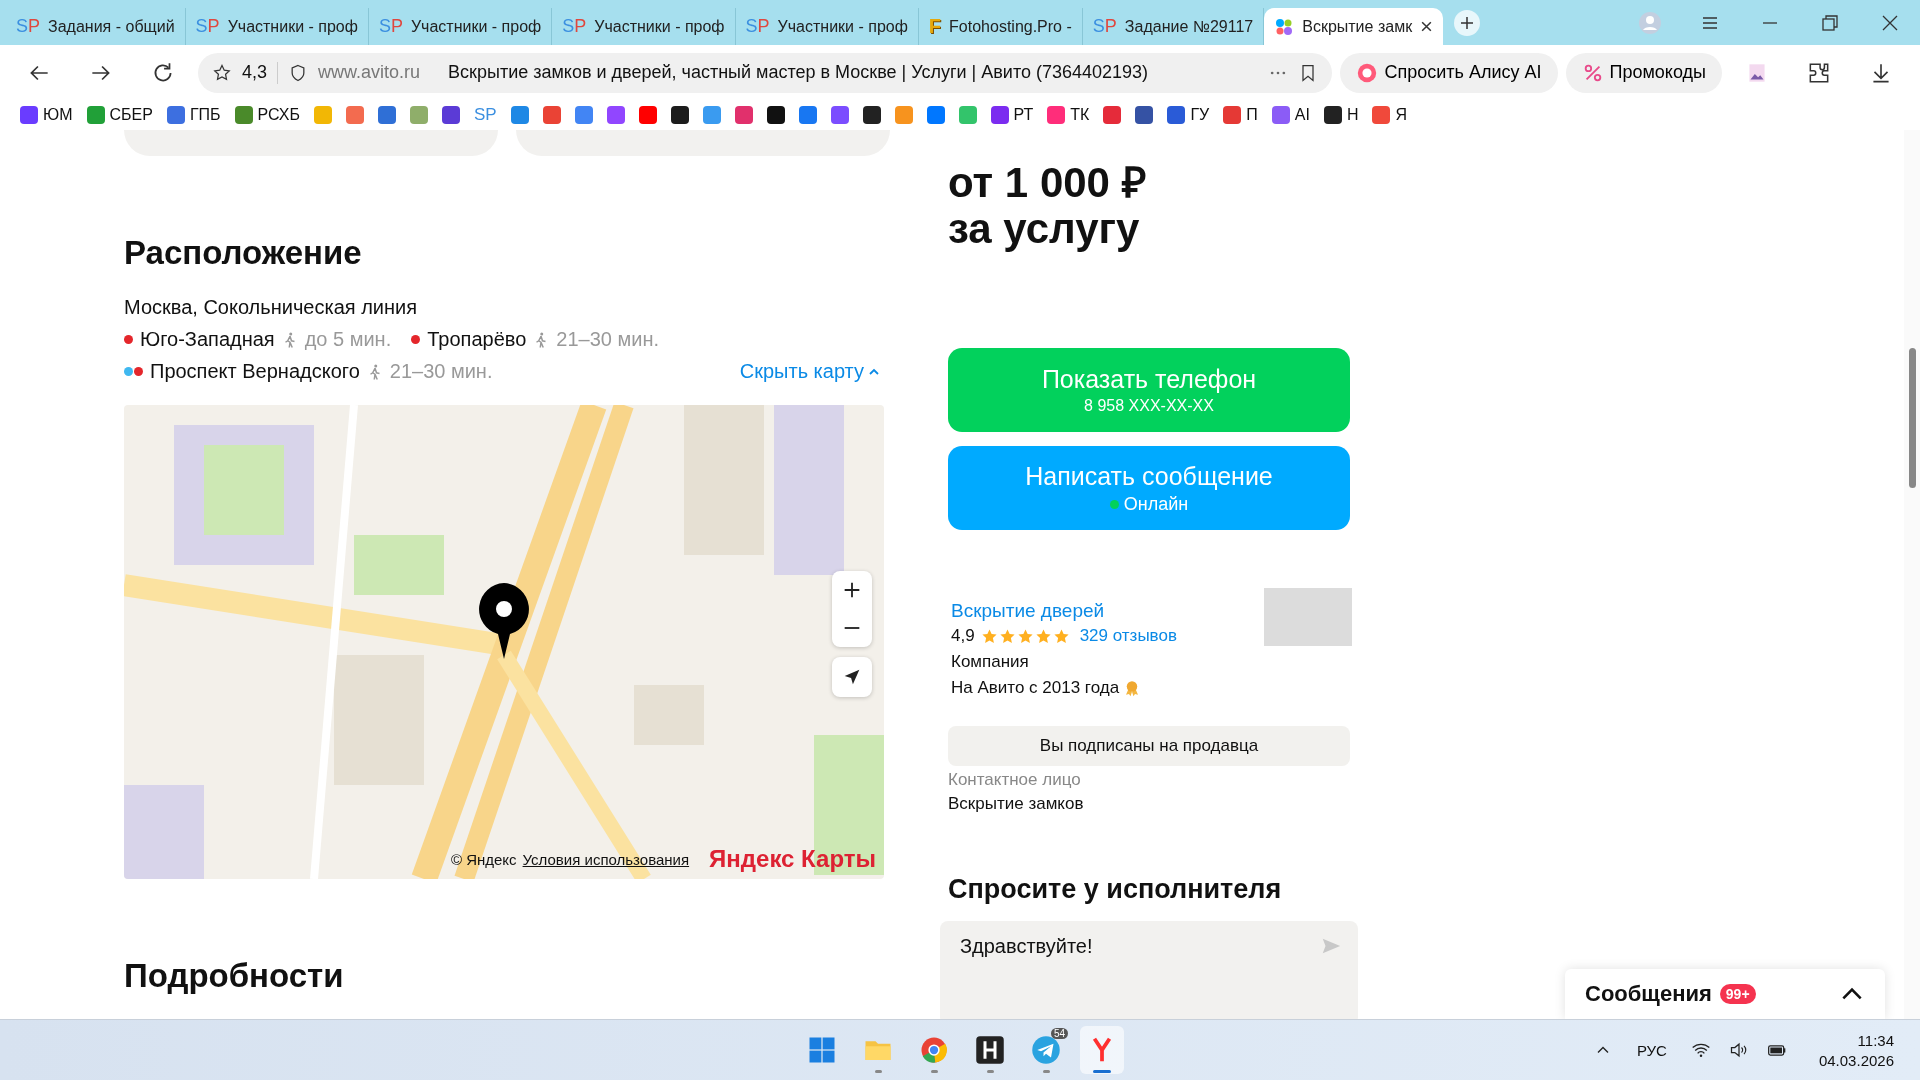 Image resolution: width=1920 pixels, height=1080 pixels. I want to click on terms-link: Условия использования, so click(606, 859).